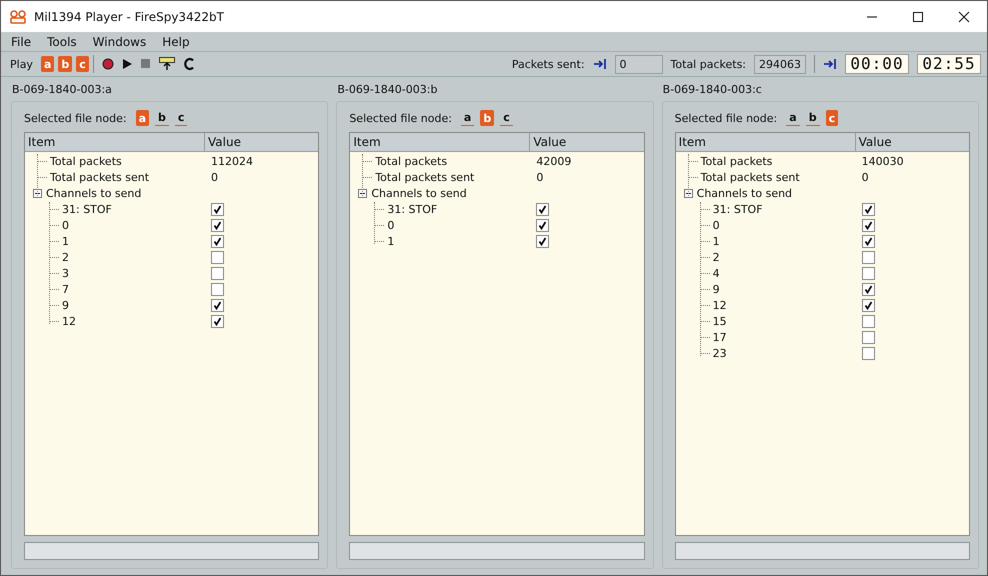  What do you see at coordinates (129, 17) in the screenshot?
I see `window-title: Mil1394 Player - FireSpy3422bT` at bounding box center [129, 17].